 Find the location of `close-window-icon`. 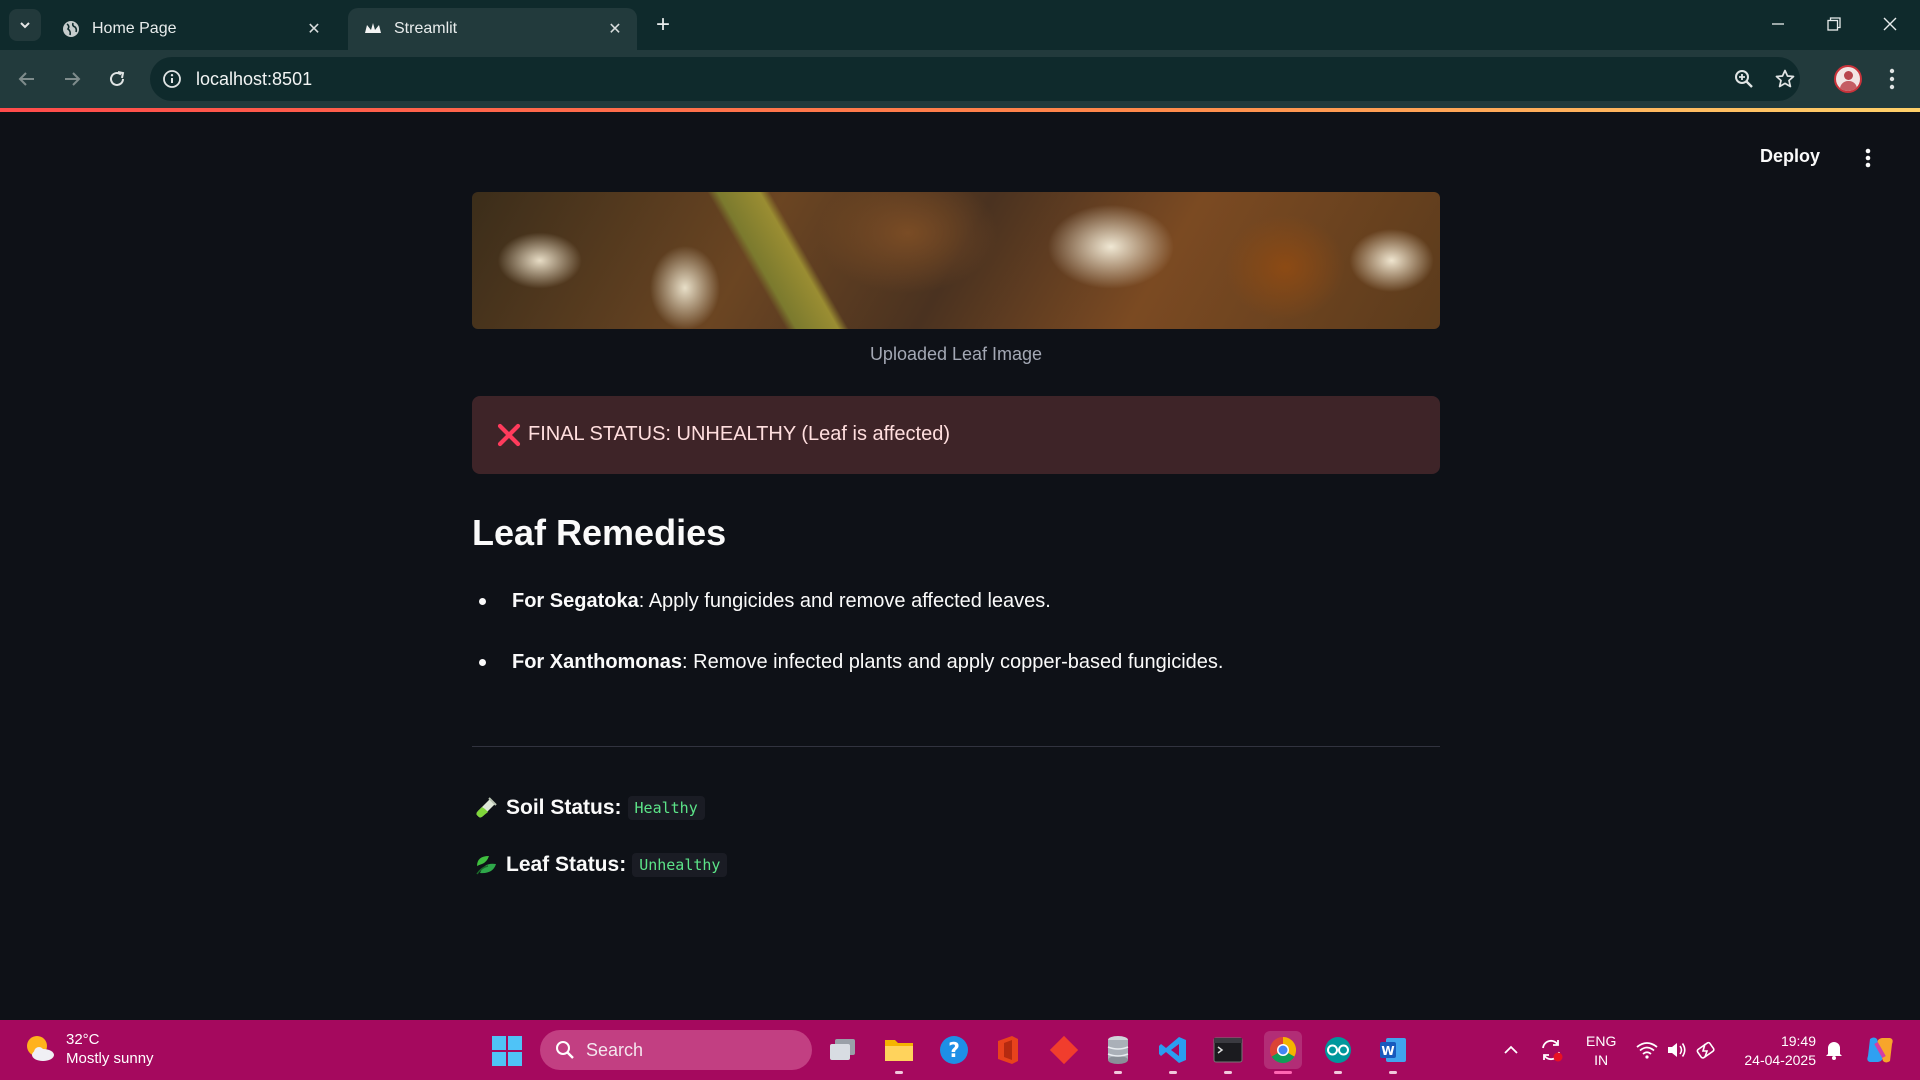

close-window-icon is located at coordinates (1890, 24).